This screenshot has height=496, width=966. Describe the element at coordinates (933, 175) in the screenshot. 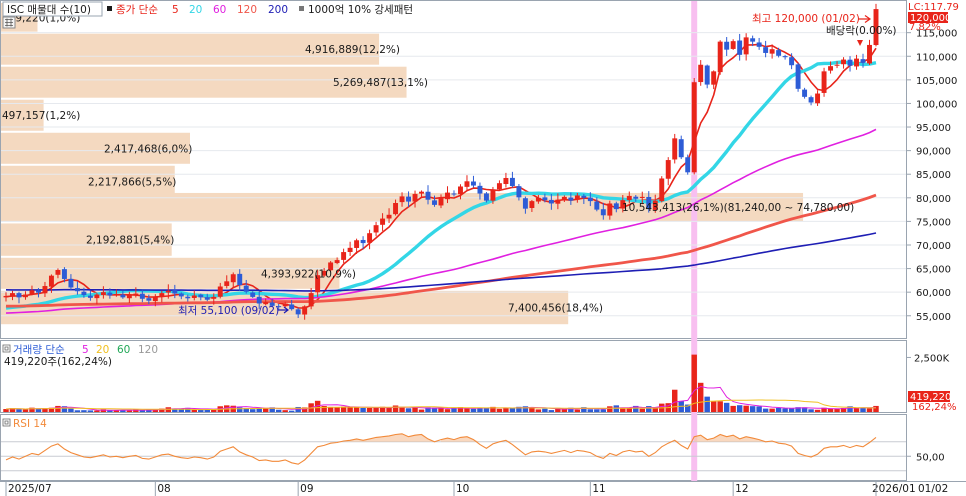

I see `y-tick-label: 85,000` at that location.